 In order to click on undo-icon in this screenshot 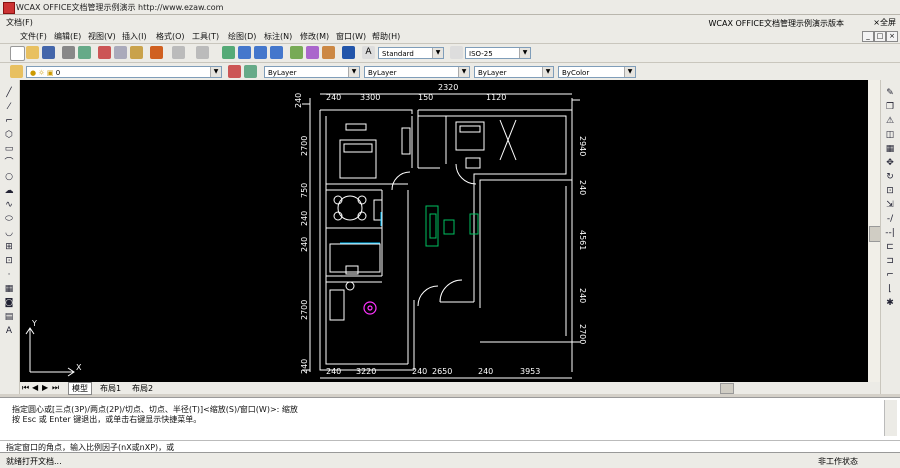, I will do `click(178, 52)`.